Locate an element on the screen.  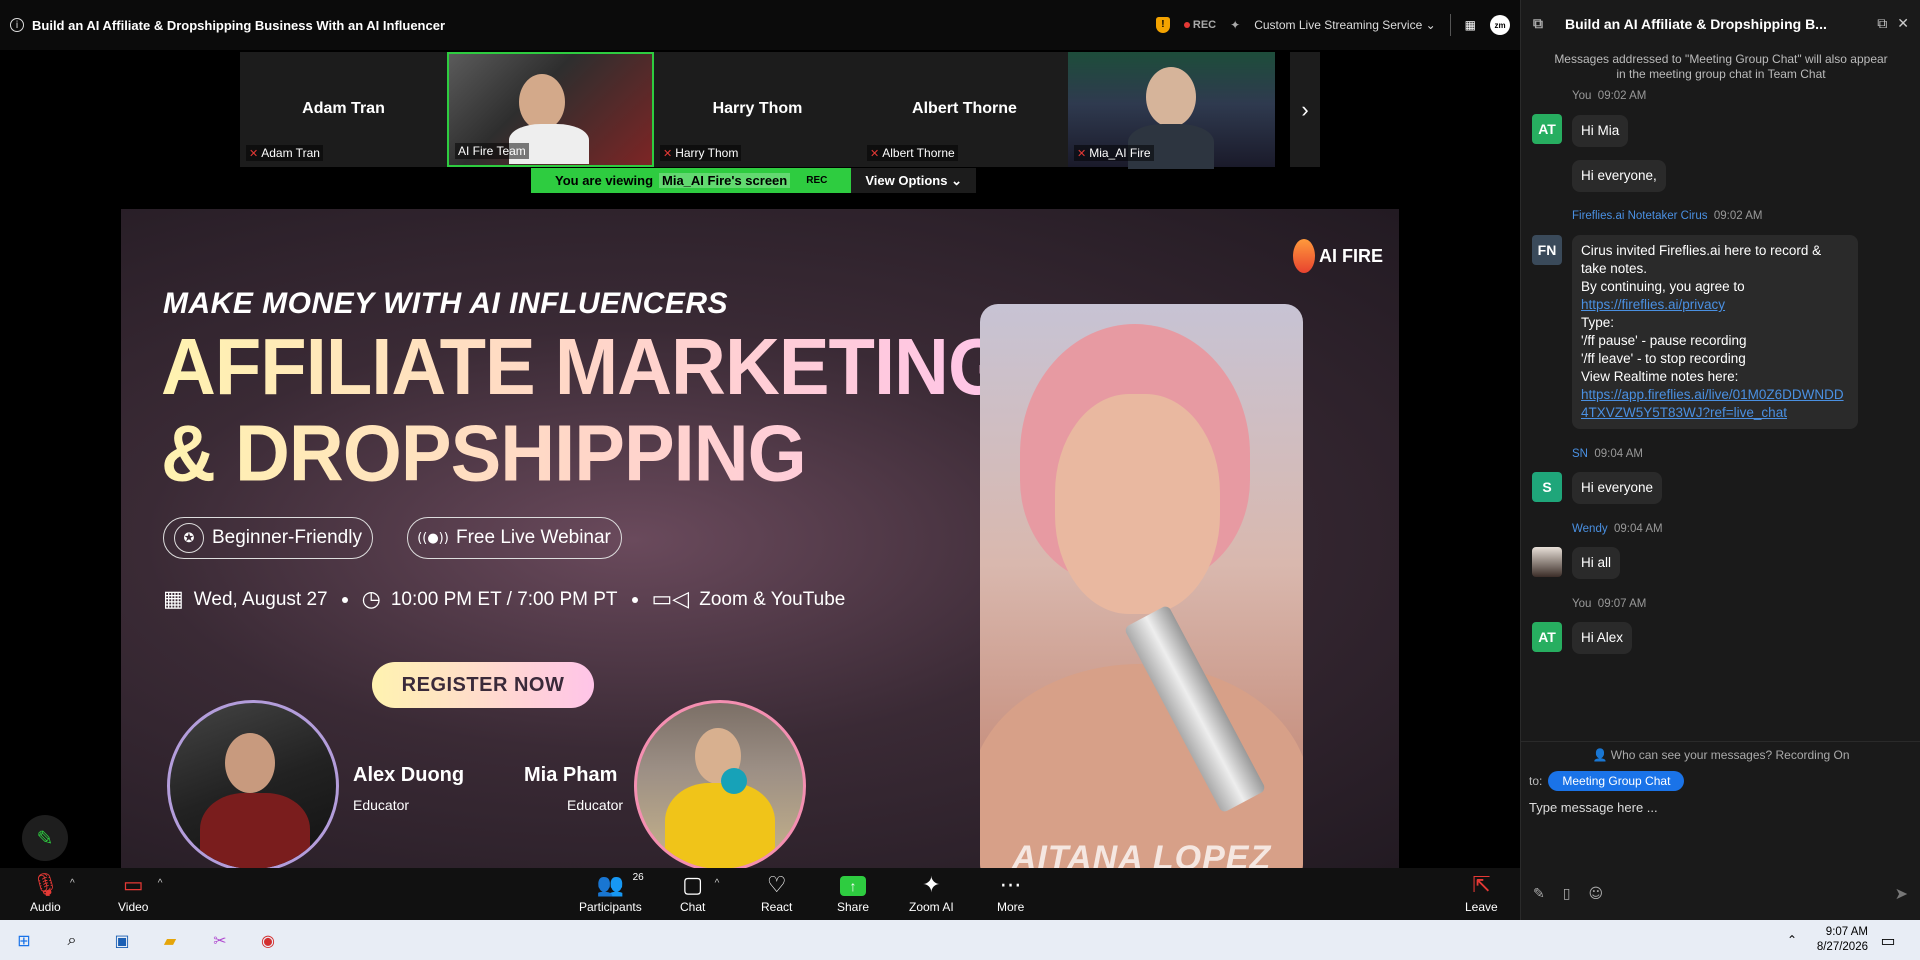
chevron-up-icon: ⌃ is located at coordinates (1792, 940).